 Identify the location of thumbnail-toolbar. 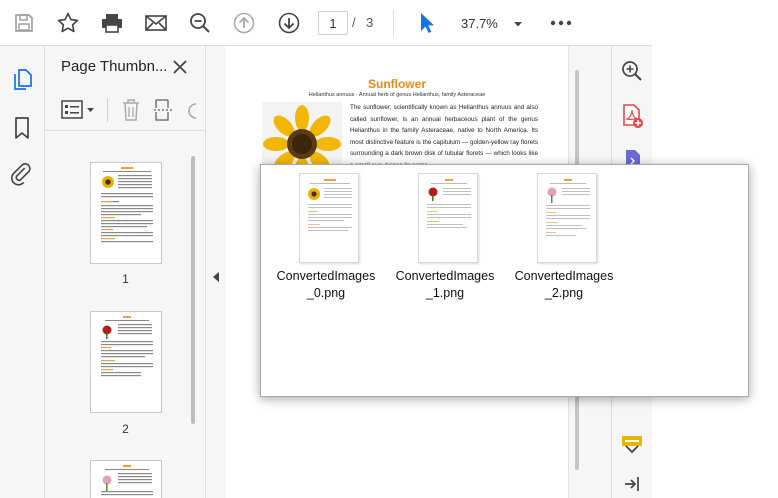
(130, 110).